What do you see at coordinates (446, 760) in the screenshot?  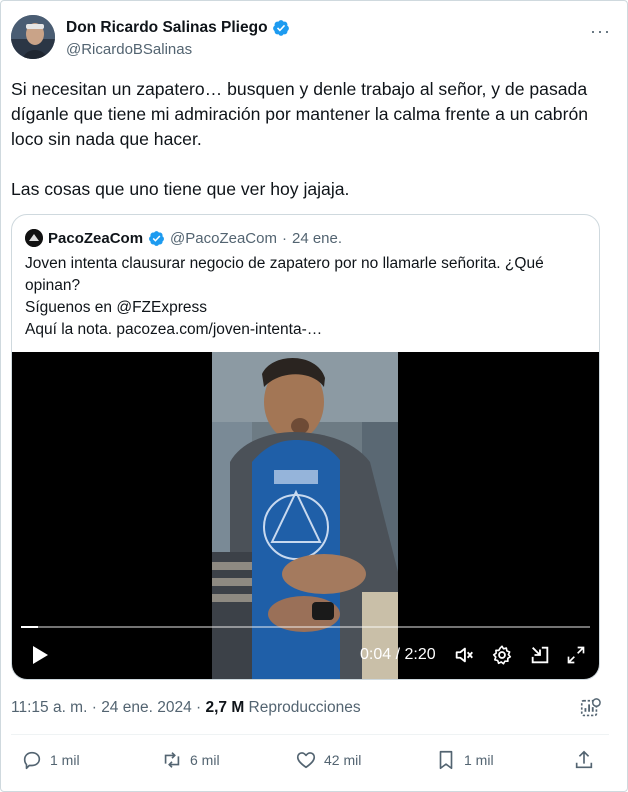 I see `bookmark-icon` at bounding box center [446, 760].